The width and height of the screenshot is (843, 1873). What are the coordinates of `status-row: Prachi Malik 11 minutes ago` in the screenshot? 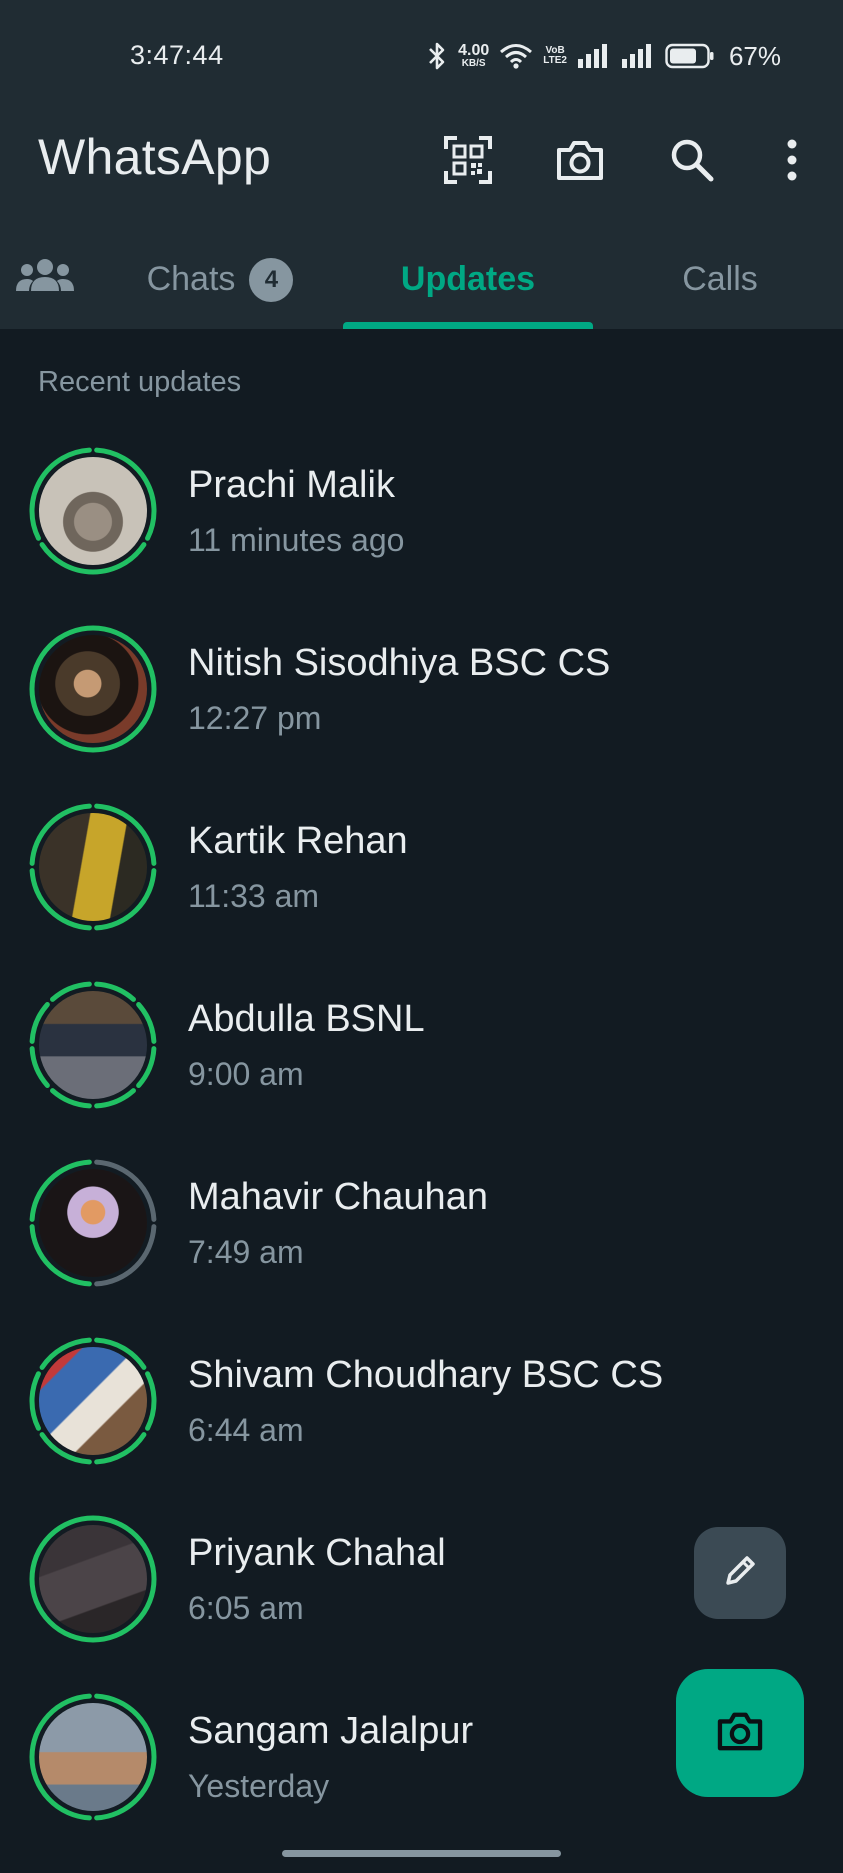 It's located at (421, 529).